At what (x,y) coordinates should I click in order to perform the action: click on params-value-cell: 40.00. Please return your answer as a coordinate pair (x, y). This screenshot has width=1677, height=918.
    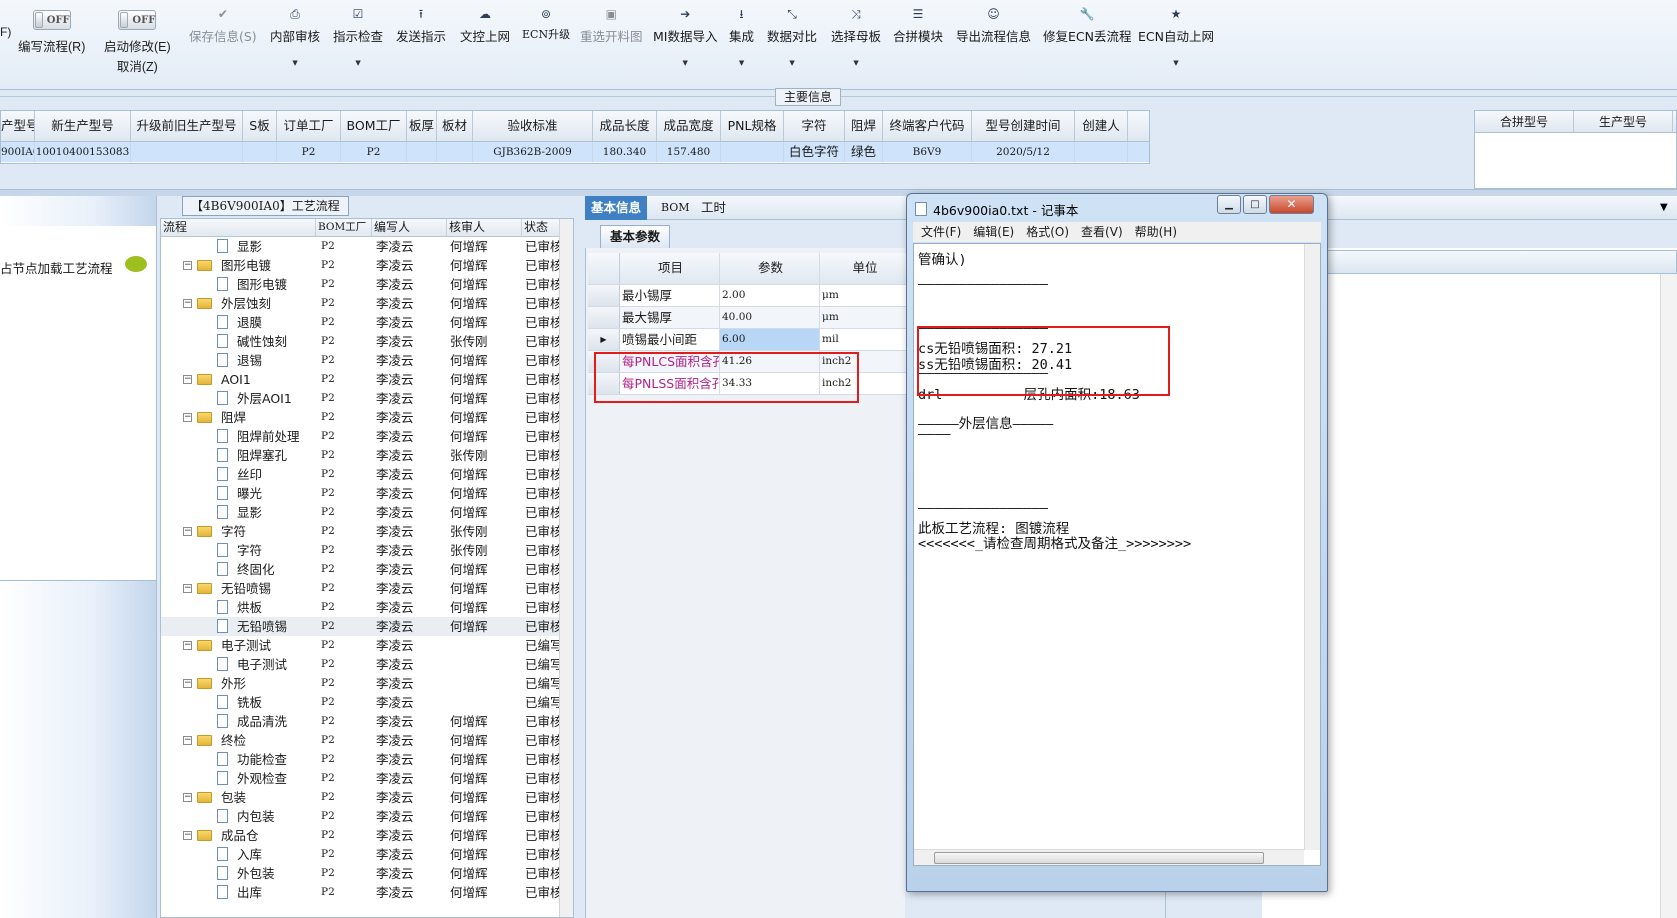
    Looking at the image, I should click on (770, 317).